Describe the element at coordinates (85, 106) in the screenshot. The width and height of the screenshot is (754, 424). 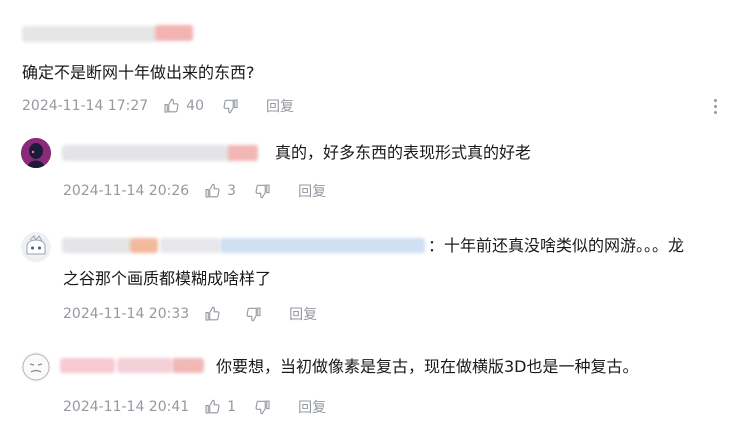
I see `comment-time: 2024-11-14 17:27` at that location.